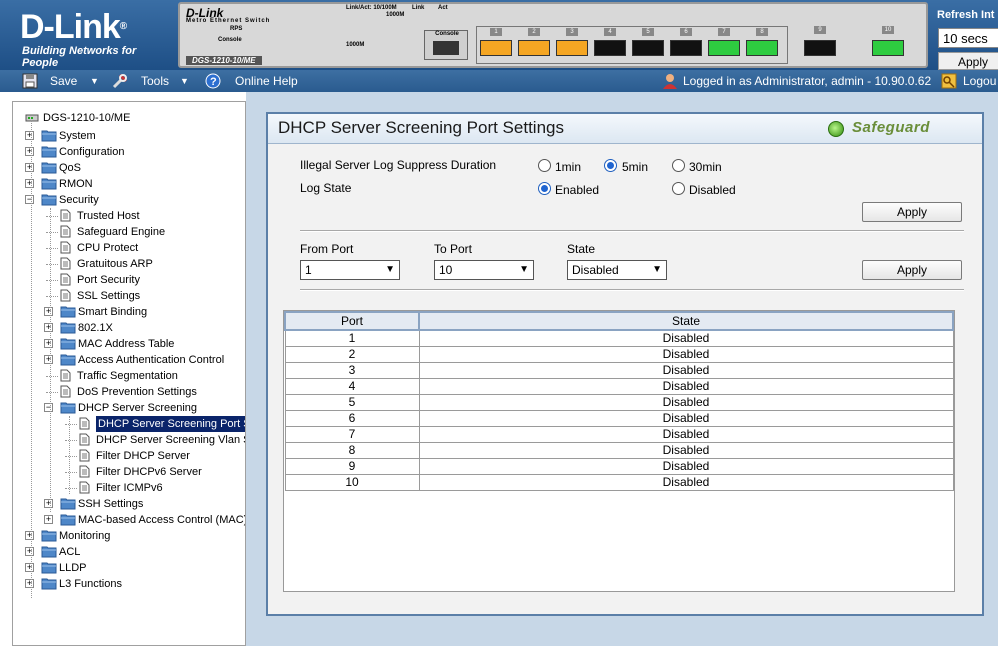 This screenshot has width=998, height=646. Describe the element at coordinates (129, 328) in the screenshot. I see `tree-item: +802.1X` at that location.